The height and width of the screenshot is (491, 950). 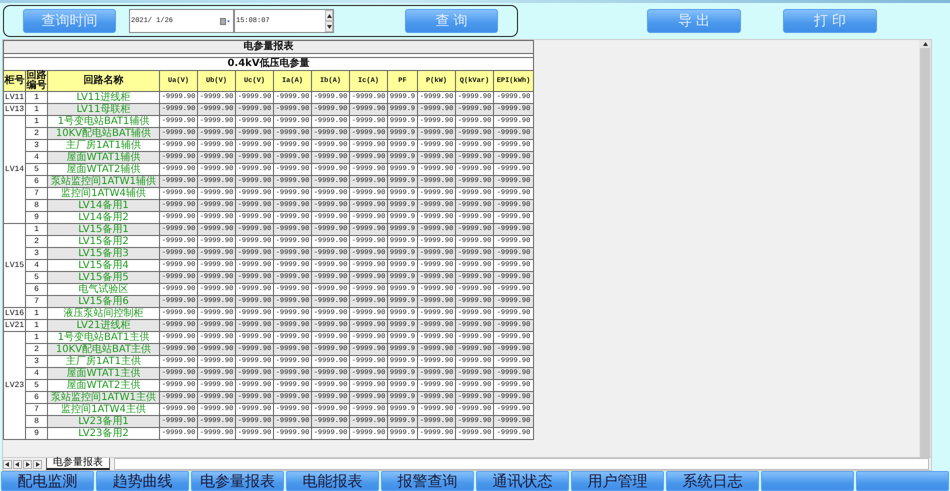 What do you see at coordinates (104, 422) in the screenshot?
I see `circuit-name-cell: LV23备用1` at bounding box center [104, 422].